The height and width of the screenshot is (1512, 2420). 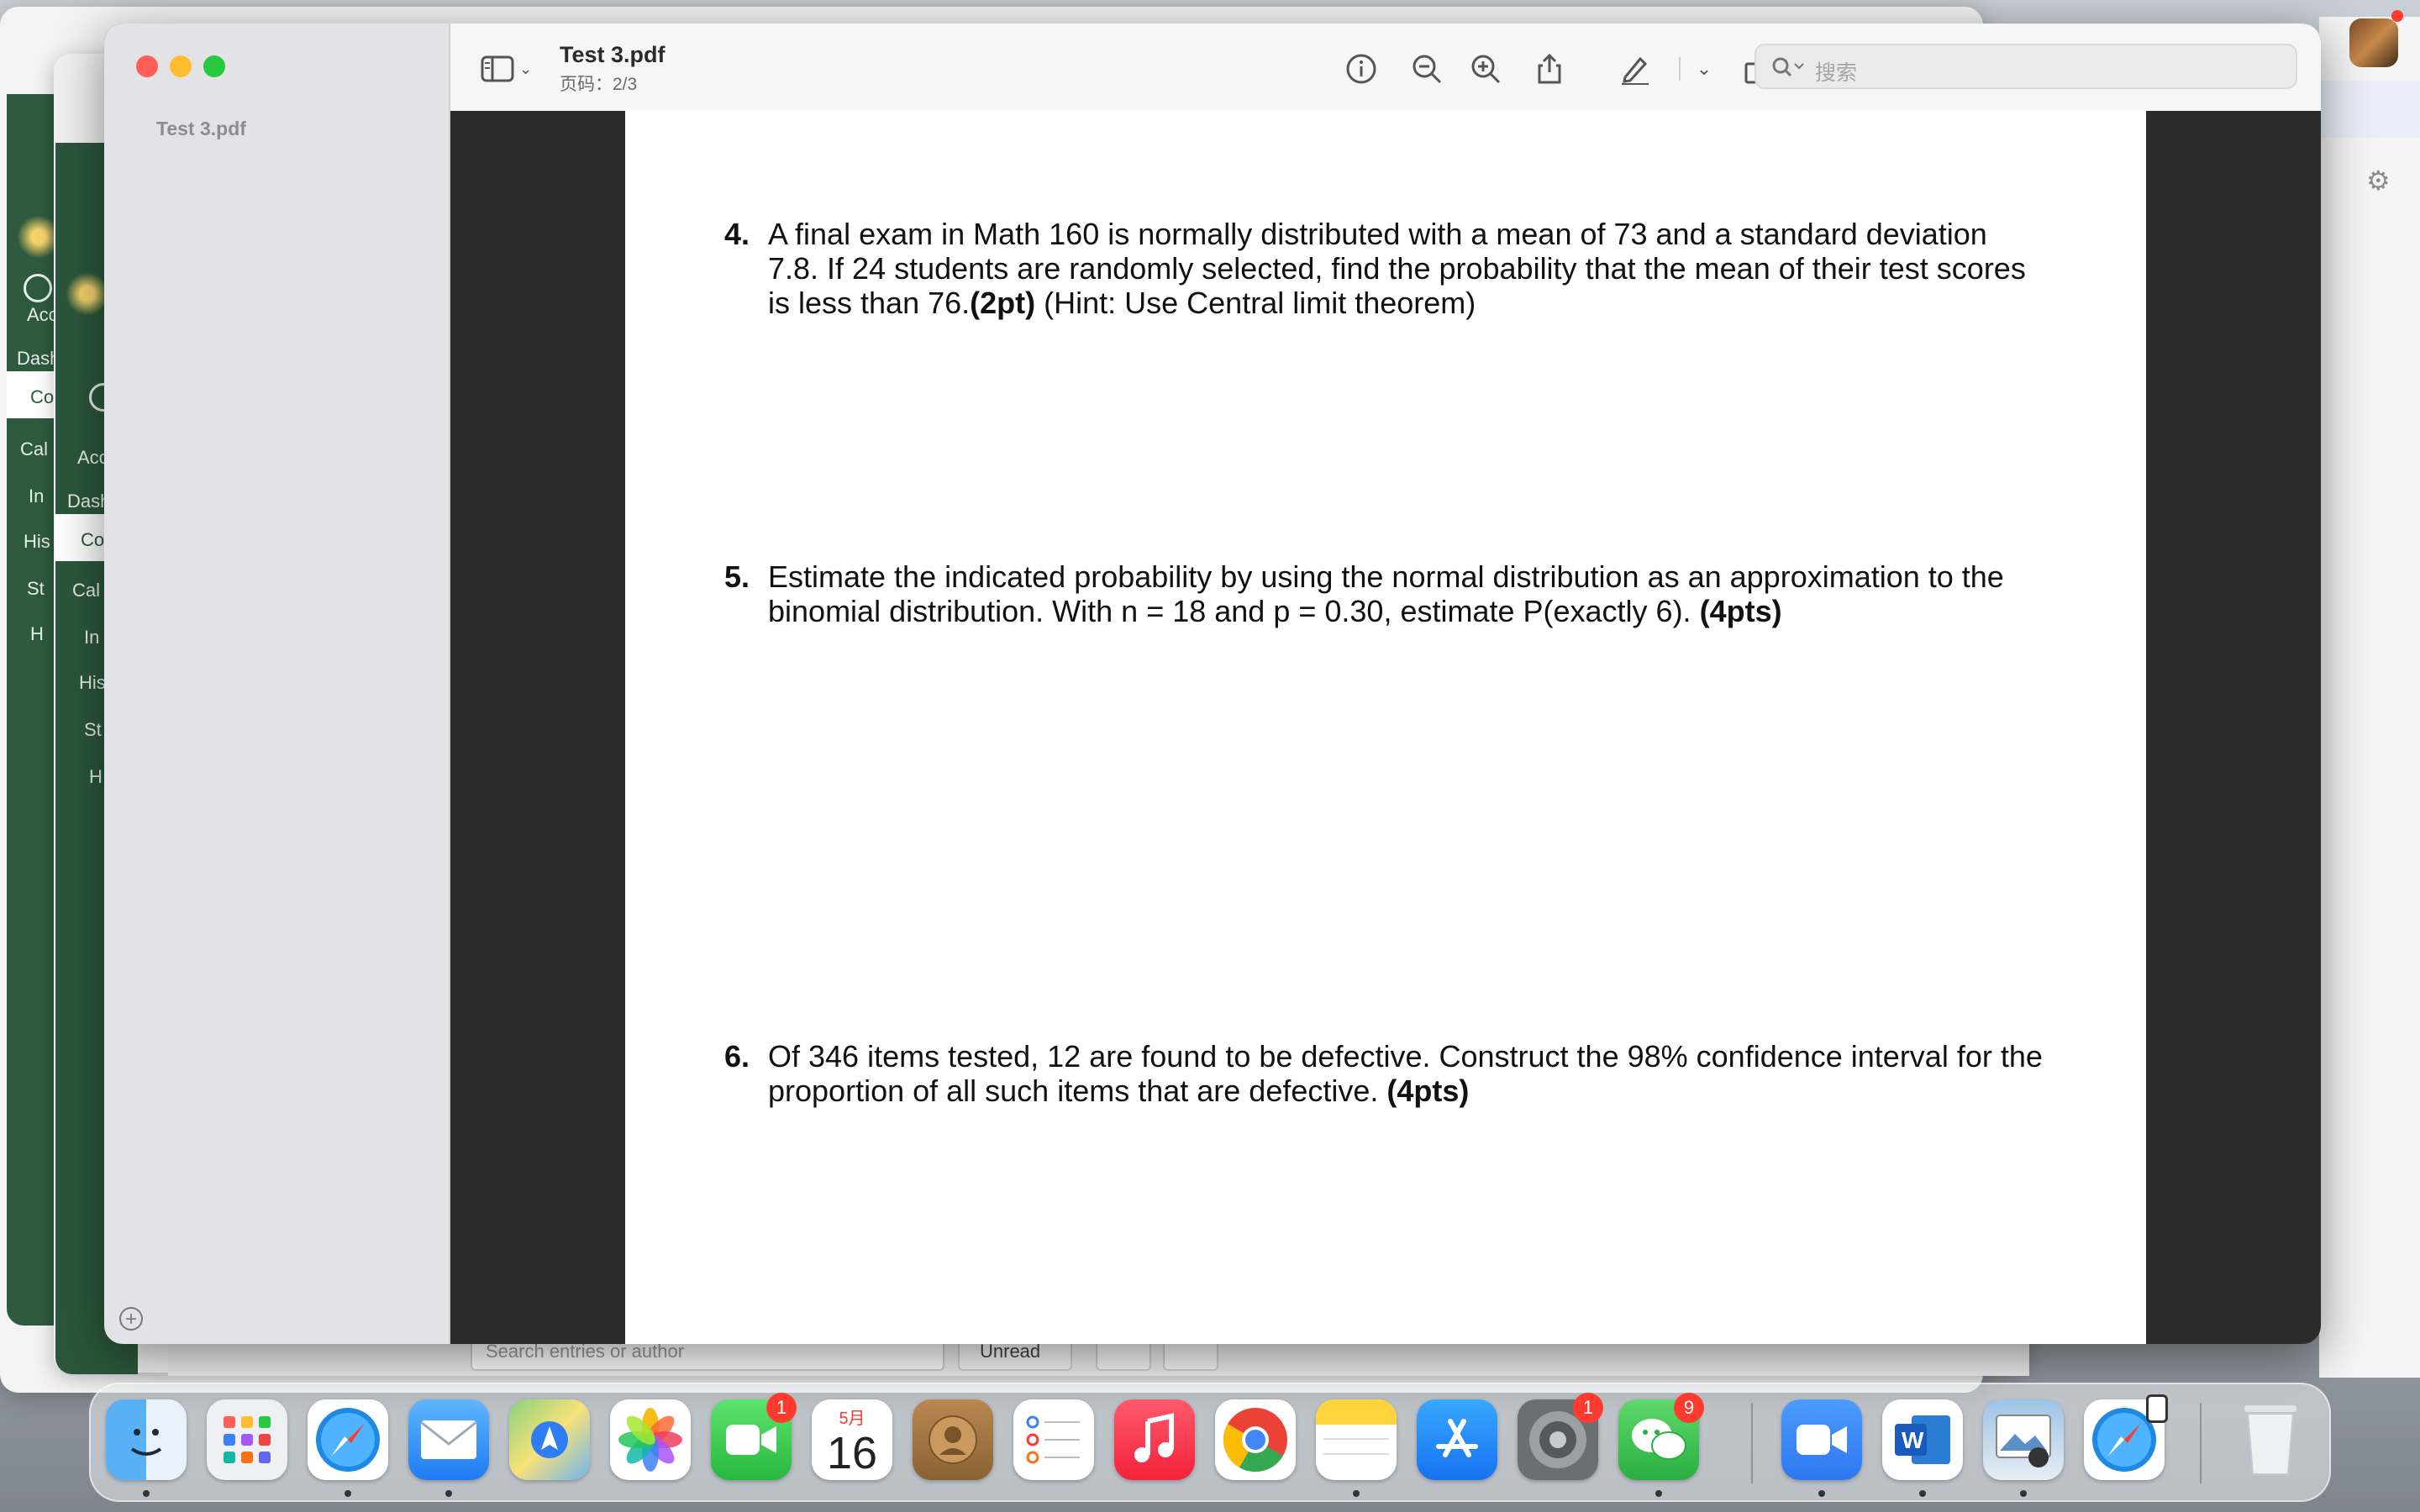 What do you see at coordinates (1427, 69) in the screenshot?
I see `zoom-out-icon` at bounding box center [1427, 69].